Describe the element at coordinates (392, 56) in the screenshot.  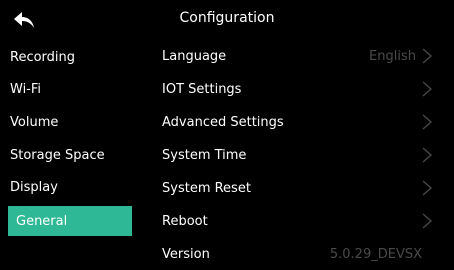
I see `language-value: English` at that location.